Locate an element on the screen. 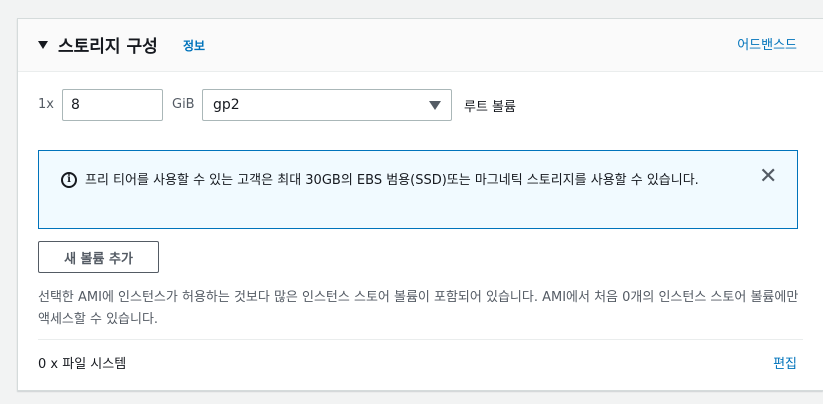  panel-title: 스토리지 구성 is located at coordinates (108, 47).